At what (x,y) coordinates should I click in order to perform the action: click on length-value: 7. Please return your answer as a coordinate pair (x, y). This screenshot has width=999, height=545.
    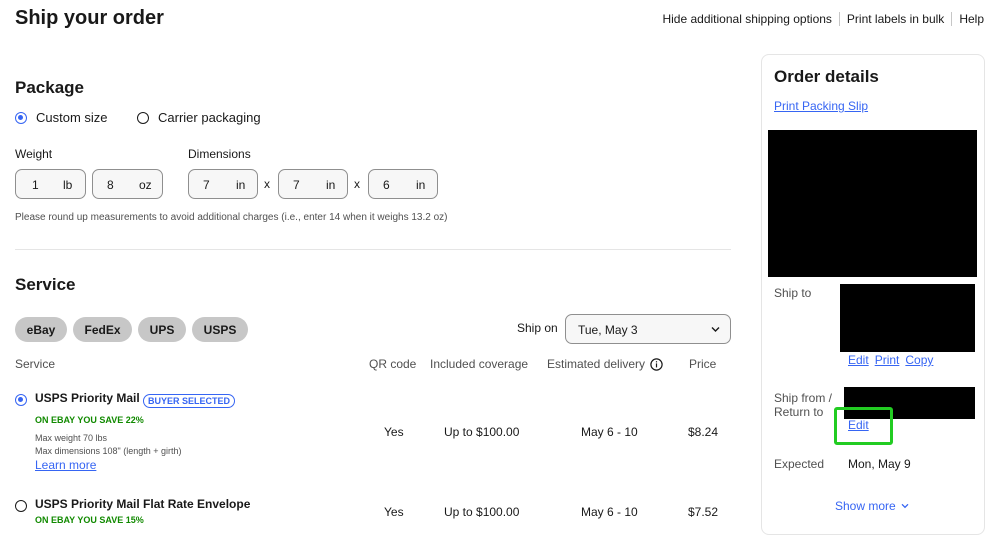
    Looking at the image, I should click on (206, 185).